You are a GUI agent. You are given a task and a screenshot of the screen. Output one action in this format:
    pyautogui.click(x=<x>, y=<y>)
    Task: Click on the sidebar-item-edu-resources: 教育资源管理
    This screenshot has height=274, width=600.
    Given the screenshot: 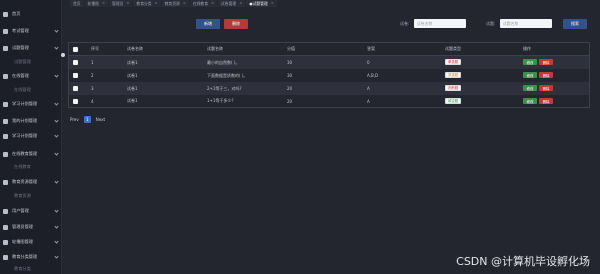 What is the action you would take?
    pyautogui.click(x=31, y=182)
    